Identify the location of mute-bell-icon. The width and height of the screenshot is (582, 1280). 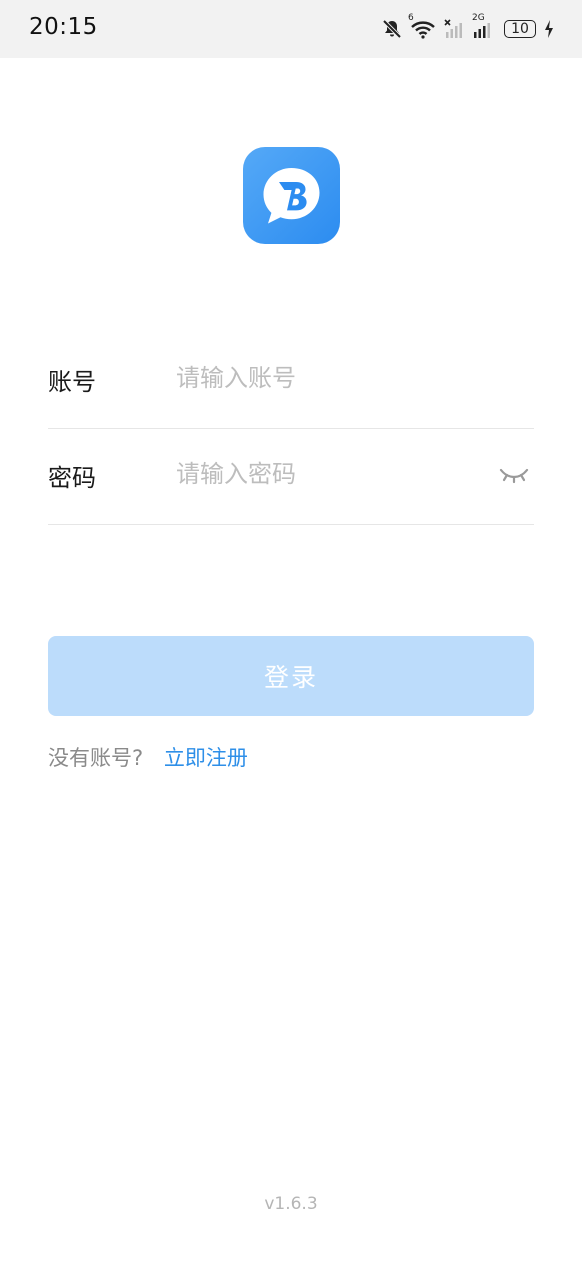
(392, 29).